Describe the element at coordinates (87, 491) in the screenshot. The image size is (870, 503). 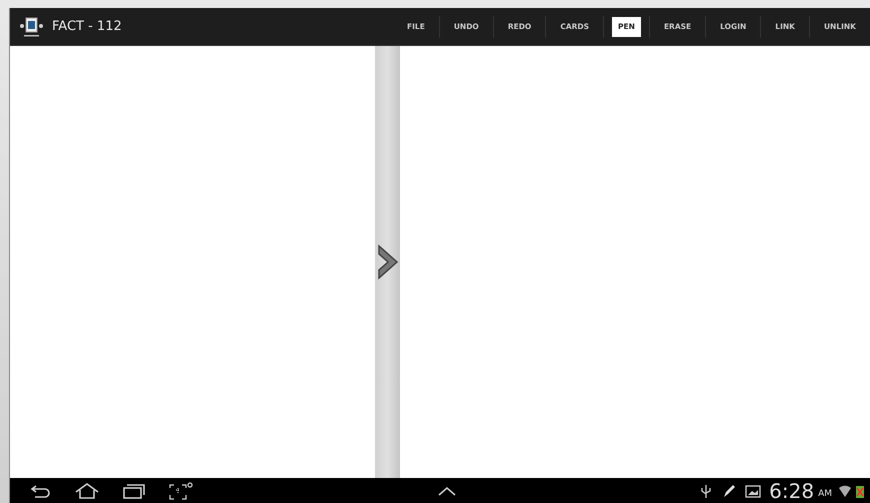
I see `home-icon` at that location.